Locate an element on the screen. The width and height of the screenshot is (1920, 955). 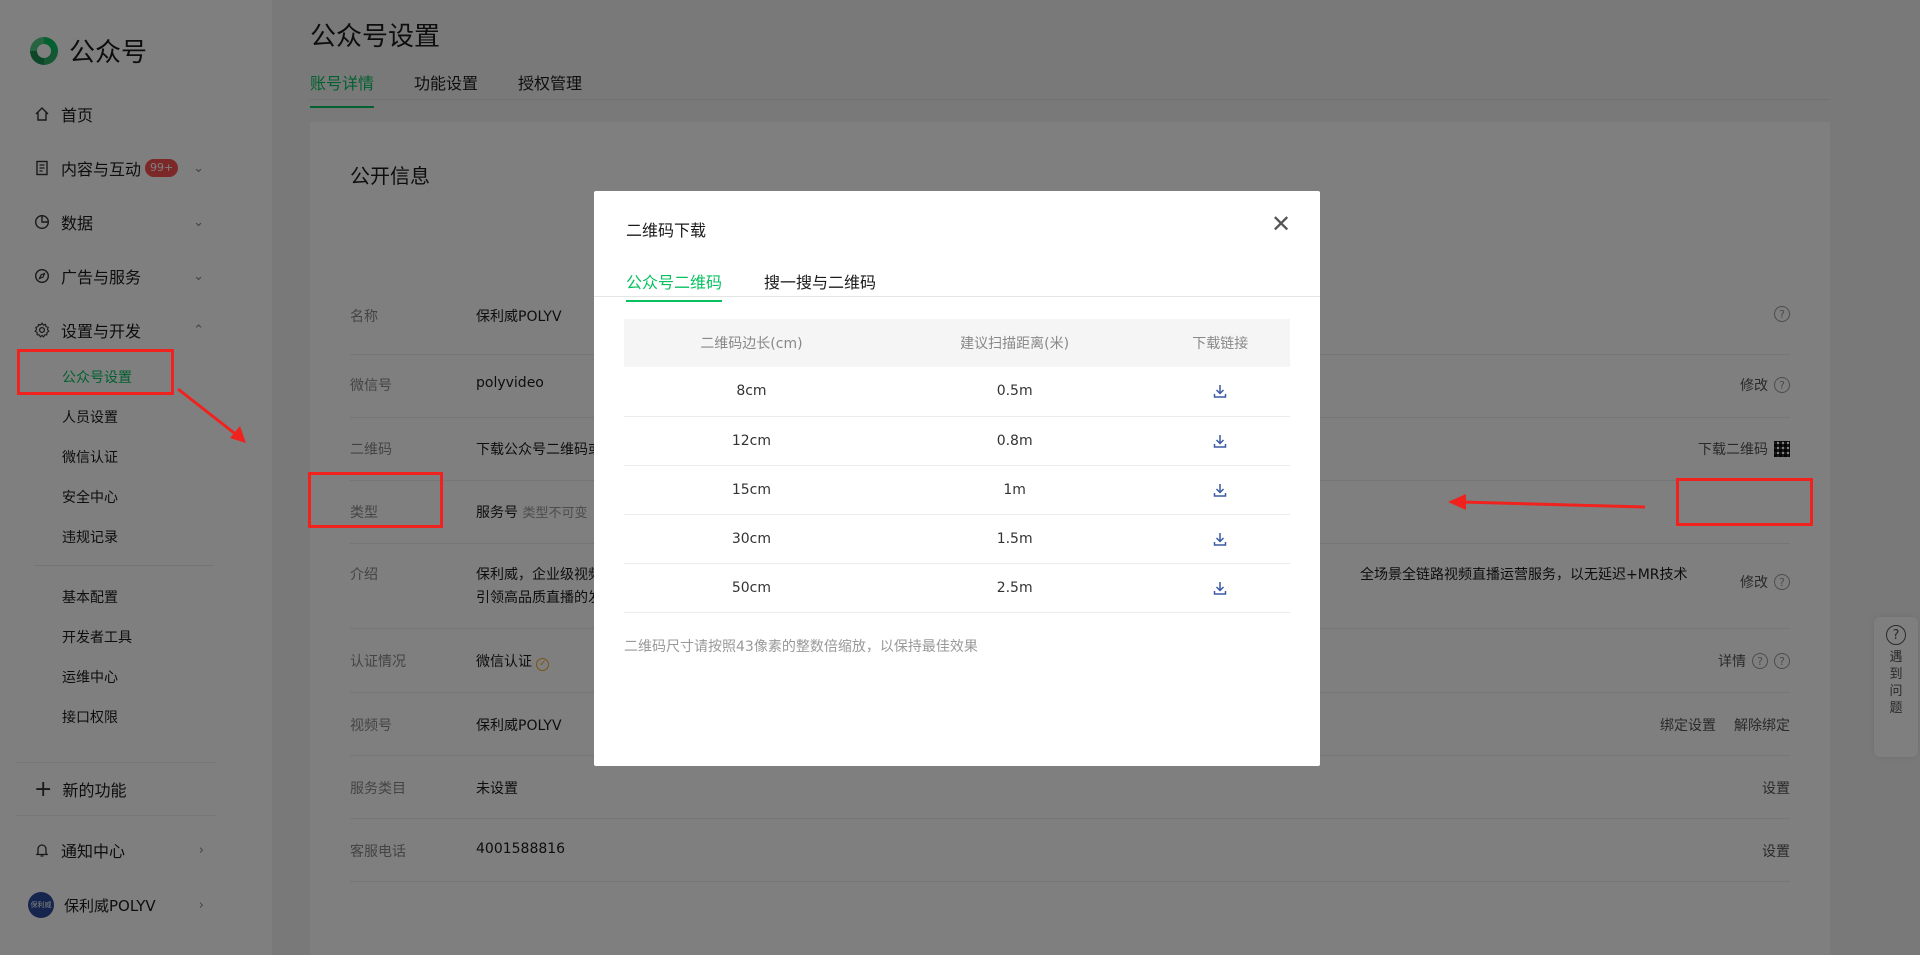
table-header-row: 二维码边长(cm) 建议扫描距离(米) 下载链接 is located at coordinates (957, 343).